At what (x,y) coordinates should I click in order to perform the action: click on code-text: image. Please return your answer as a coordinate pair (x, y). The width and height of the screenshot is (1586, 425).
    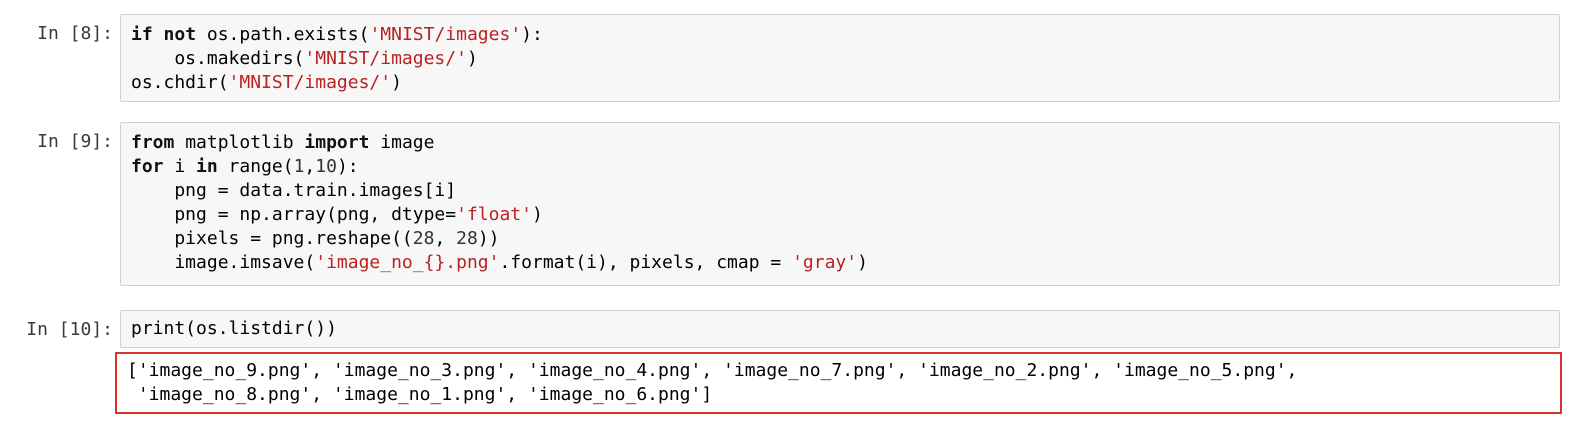
    Looking at the image, I should click on (402, 142).